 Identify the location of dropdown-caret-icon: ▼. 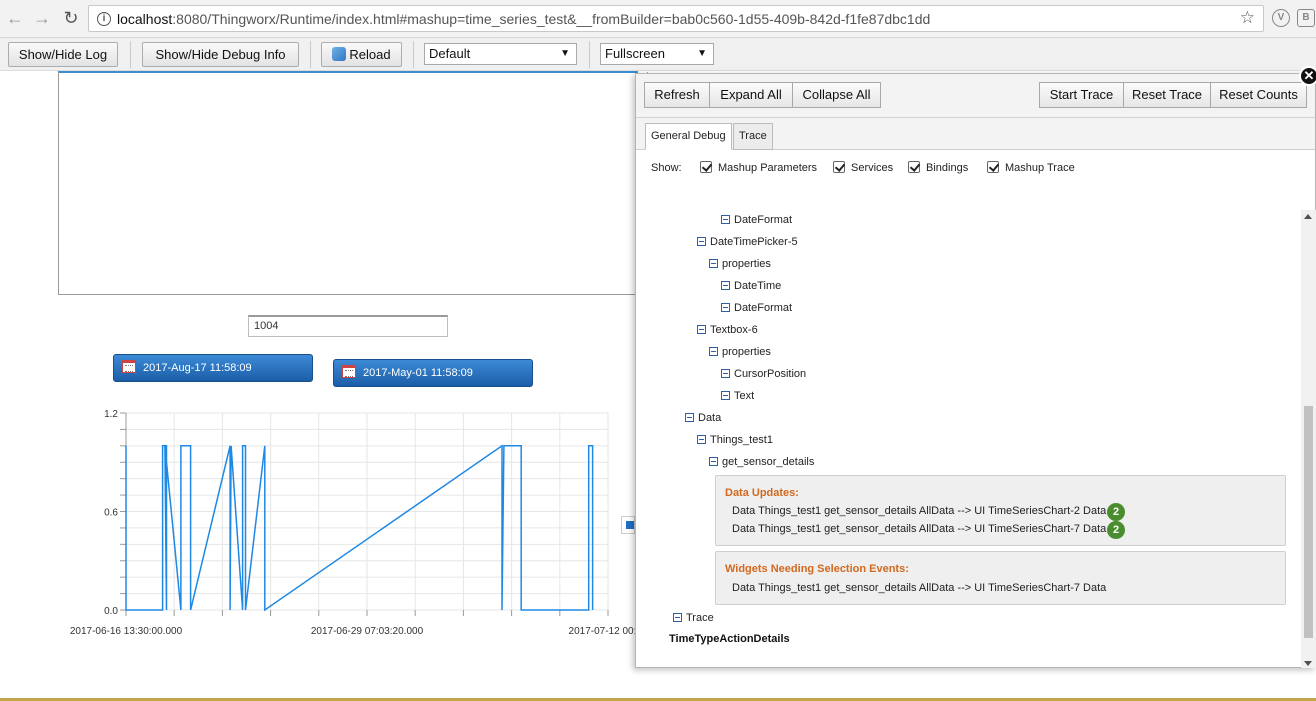
(702, 53).